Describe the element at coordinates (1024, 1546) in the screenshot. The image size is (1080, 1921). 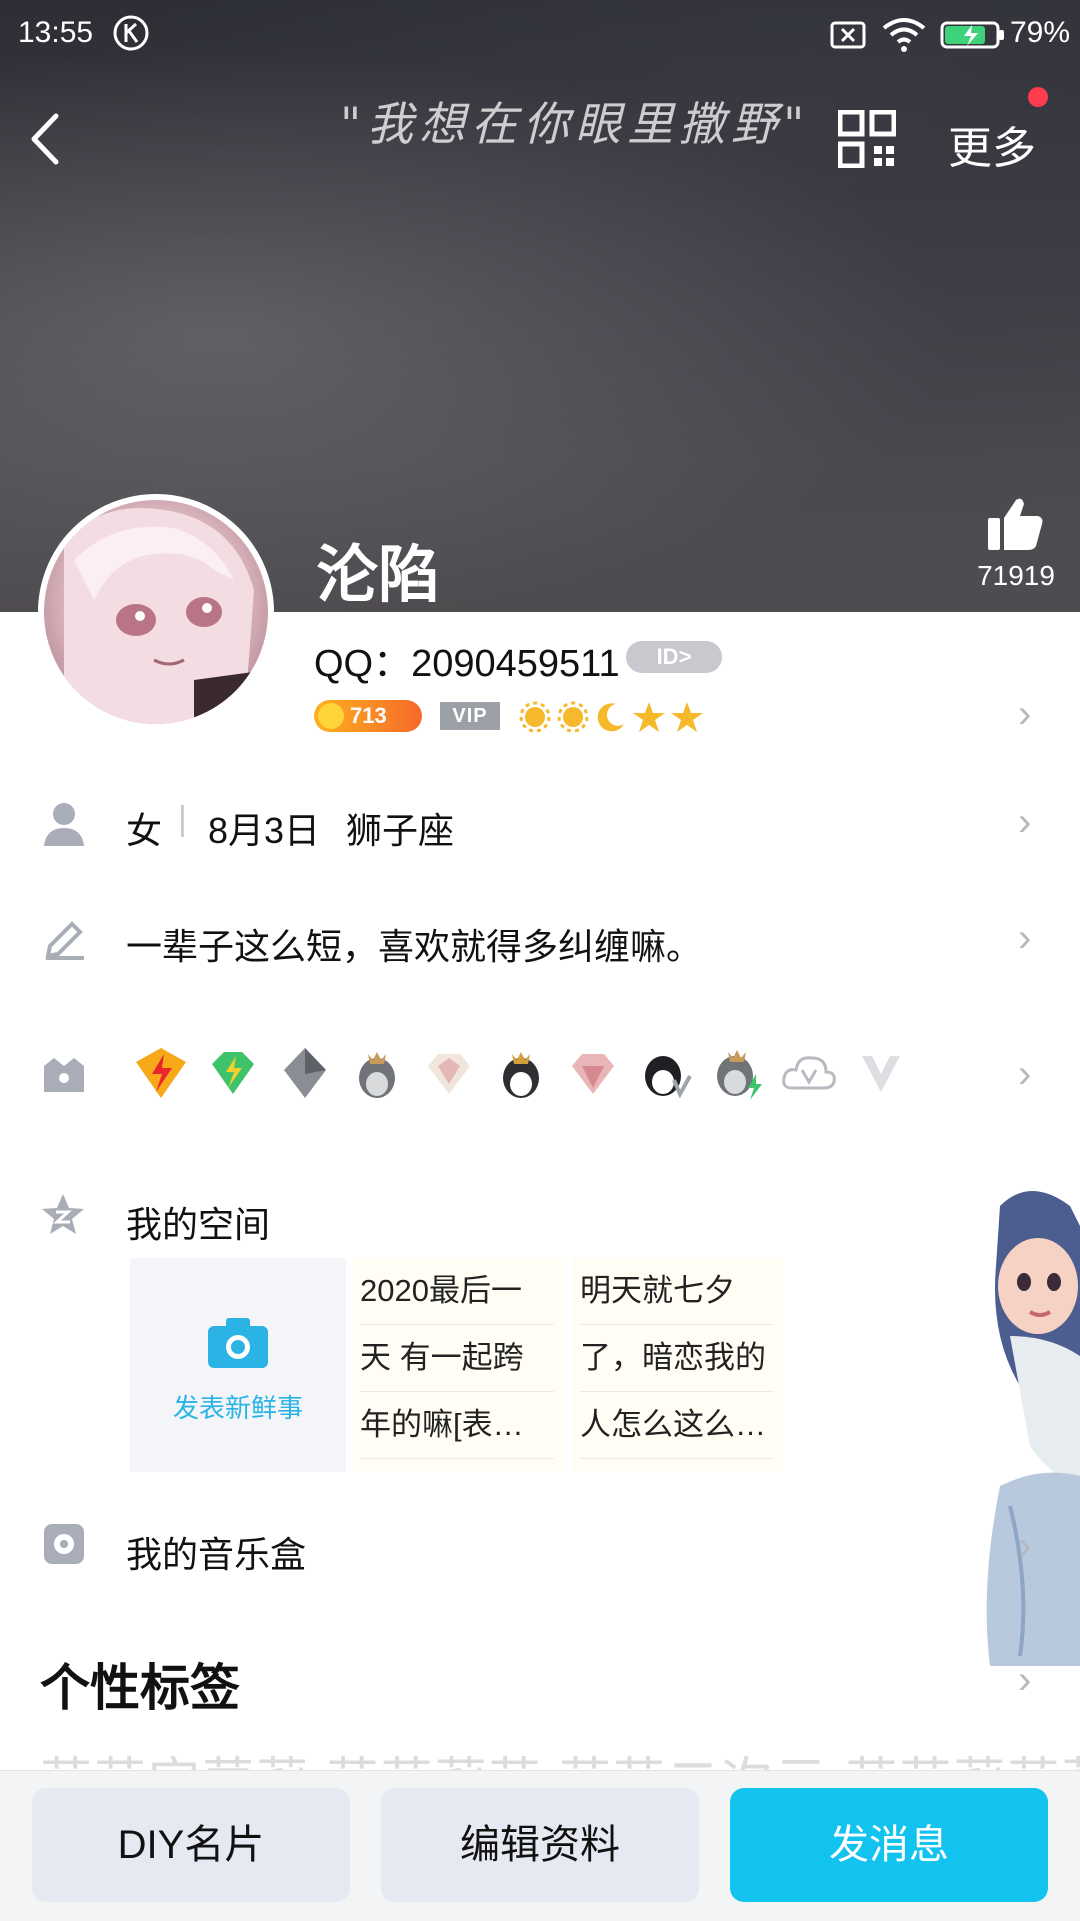
I see `music-chevron-icon: ›` at that location.